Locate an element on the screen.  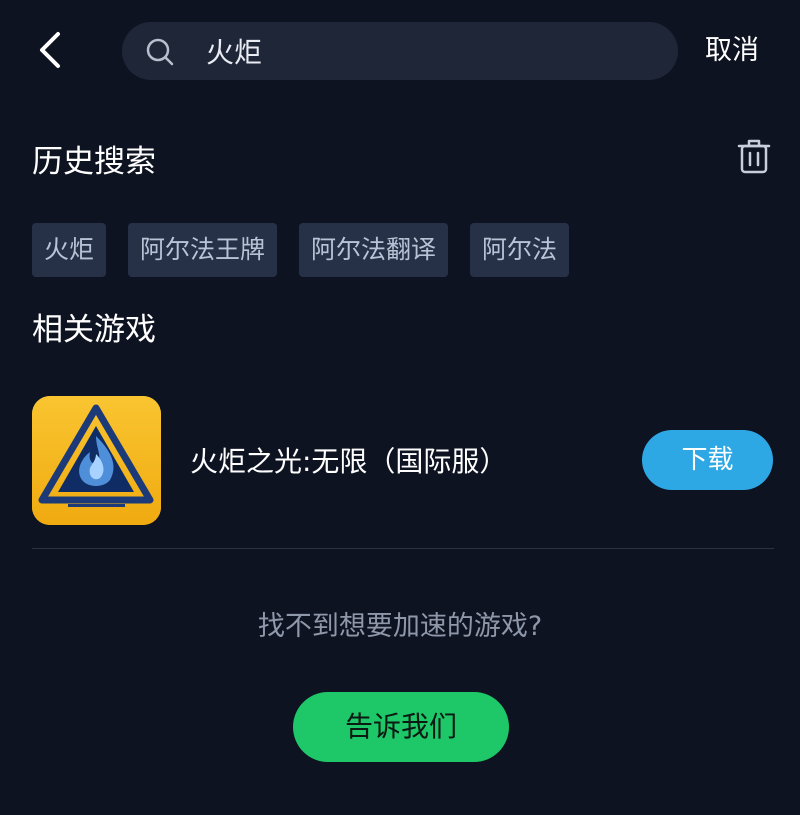
game-list-item: 火炬之光:无限（国际服） 下载 is located at coordinates (403, 460).